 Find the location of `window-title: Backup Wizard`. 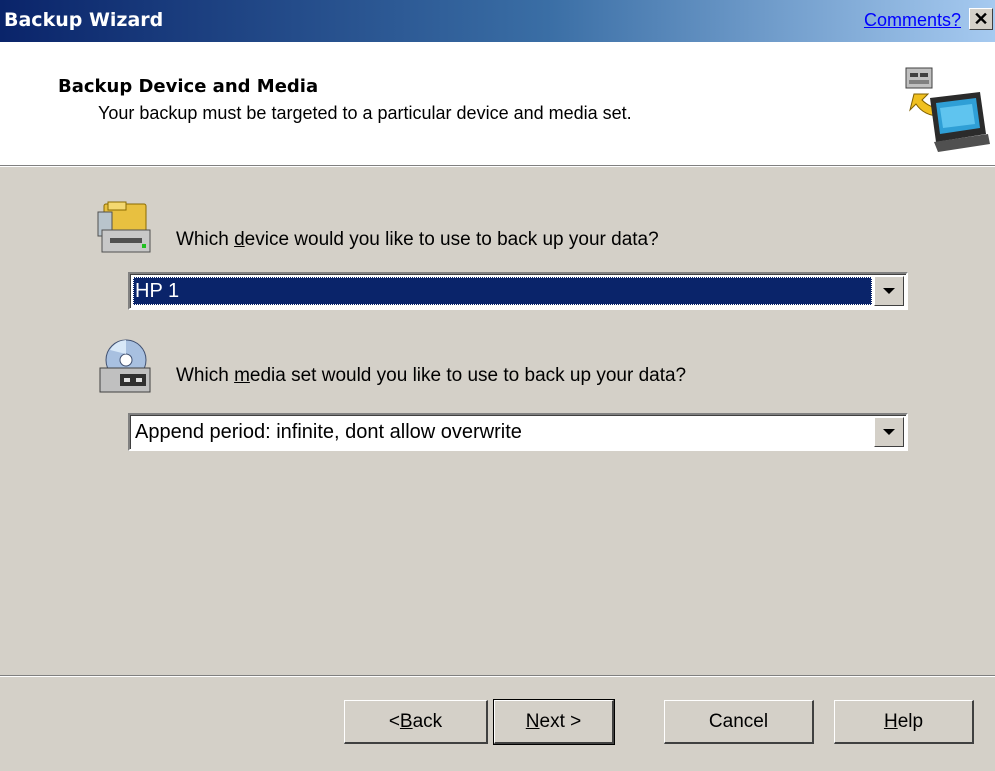

window-title: Backup Wizard is located at coordinates (84, 20).